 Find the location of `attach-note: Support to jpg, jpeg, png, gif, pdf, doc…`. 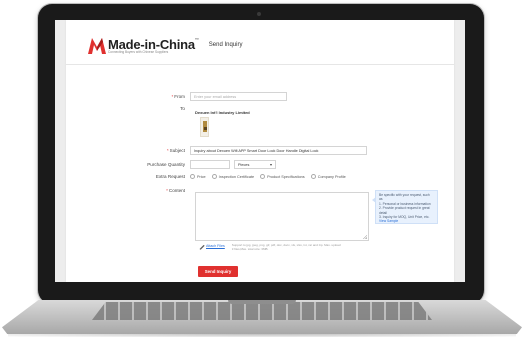

attach-note: Support to jpg, jpeg, png, gif, pdf, doc… is located at coordinates (286, 247).